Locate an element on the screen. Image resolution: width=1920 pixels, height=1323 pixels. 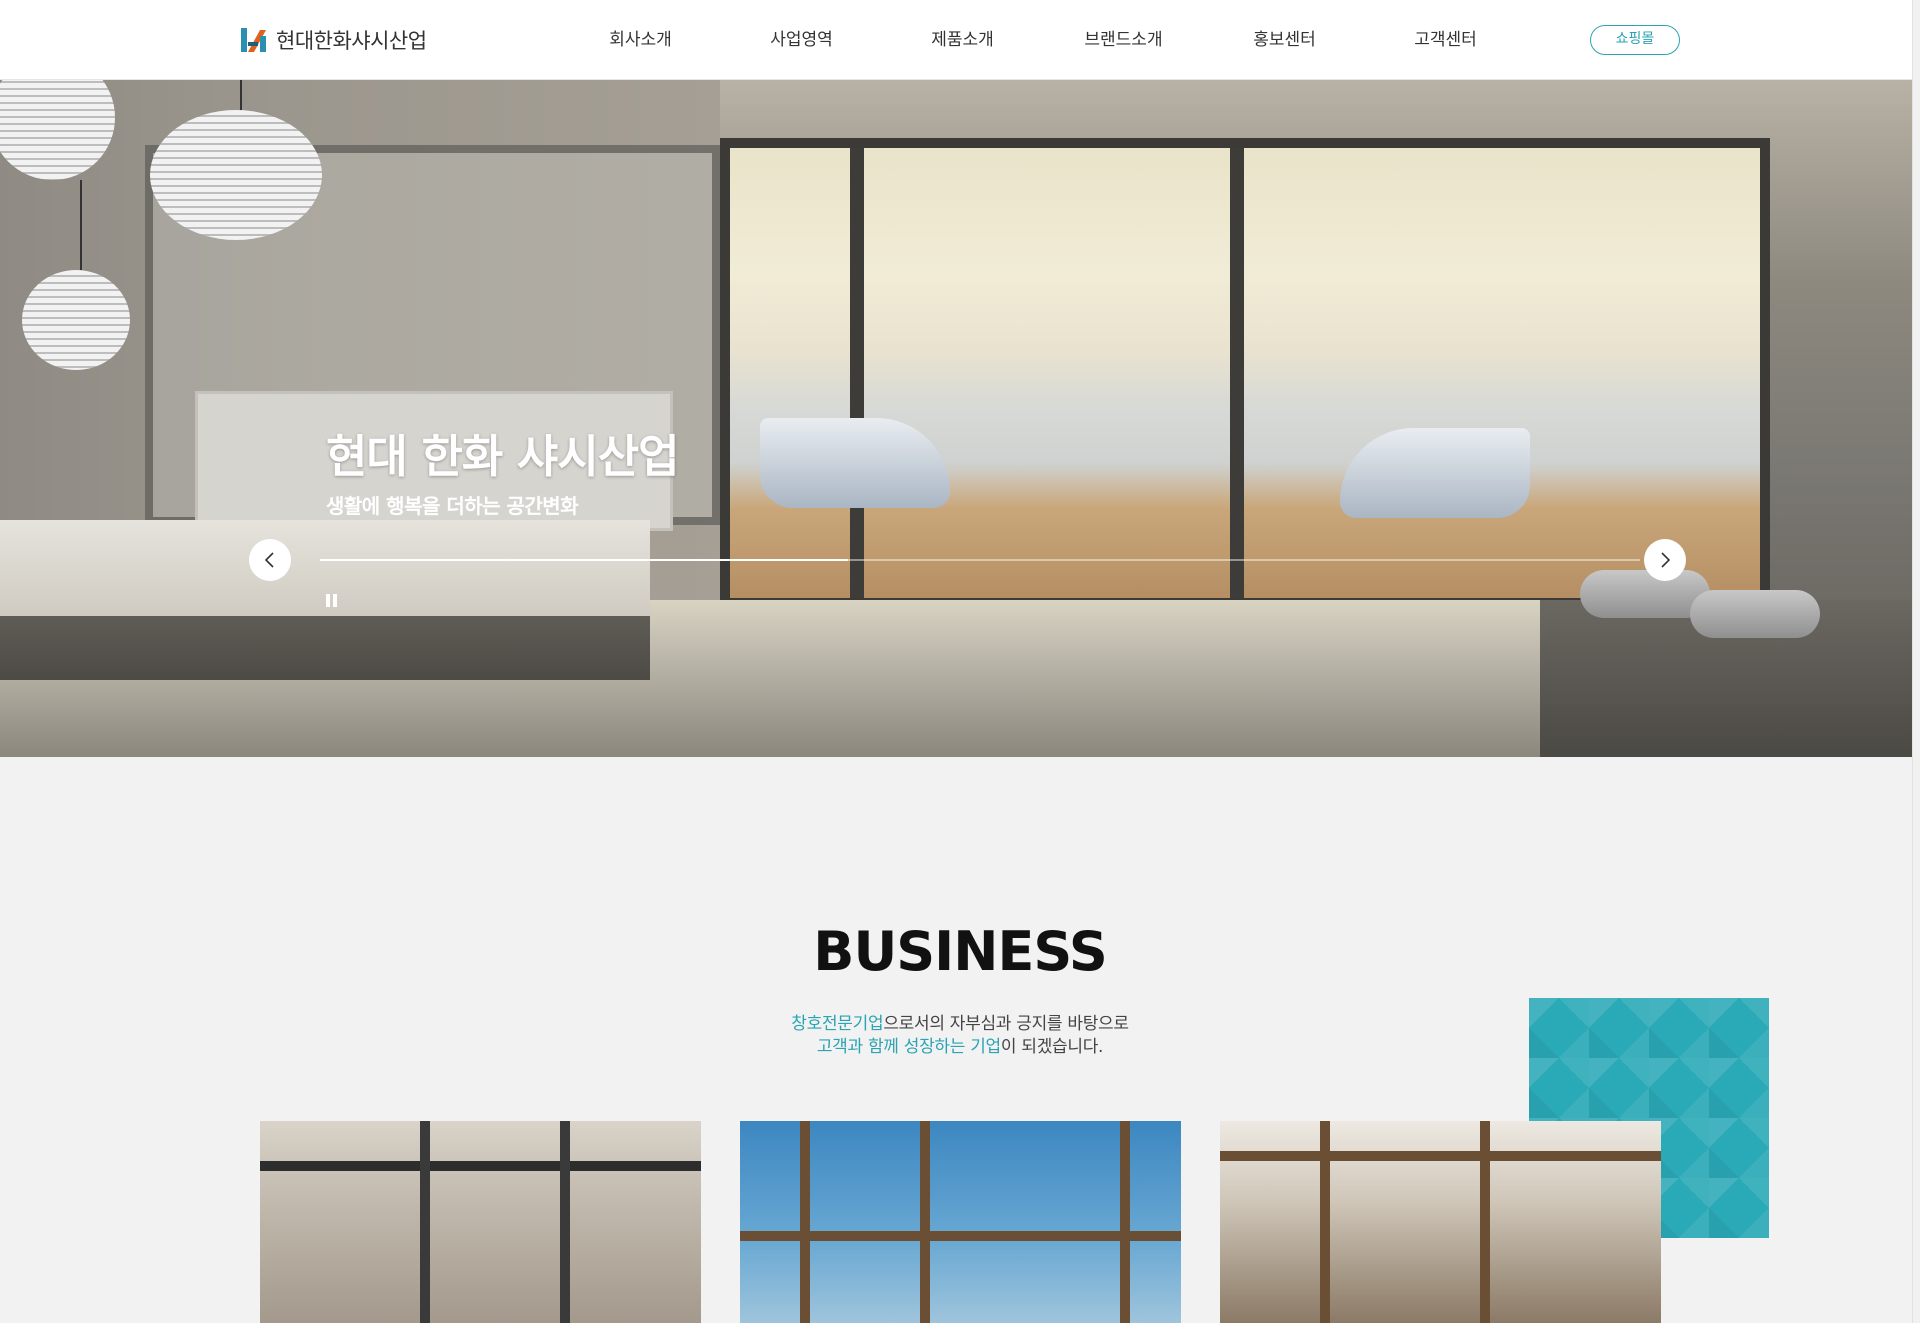
hero-subtitle: 생활에 행복을 더하는 공간변화 is located at coordinates (452, 506).